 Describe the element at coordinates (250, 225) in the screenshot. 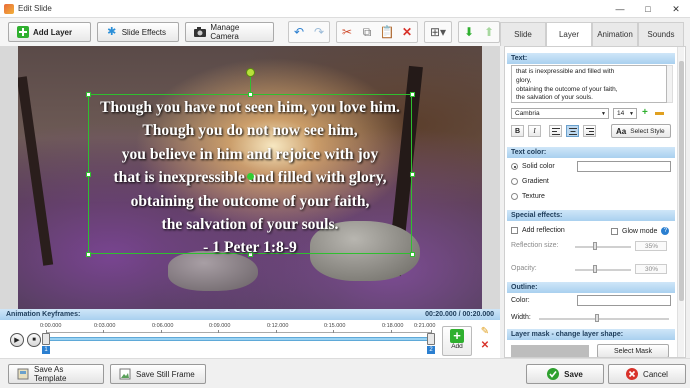

I see `verse-line: the salvation of your souls.` at that location.